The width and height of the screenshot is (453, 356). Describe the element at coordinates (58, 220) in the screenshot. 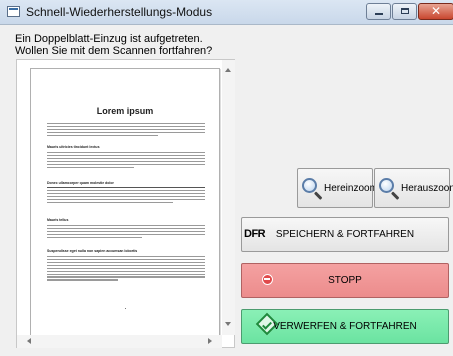

I see `section-heading: Mauris tellus` at that location.